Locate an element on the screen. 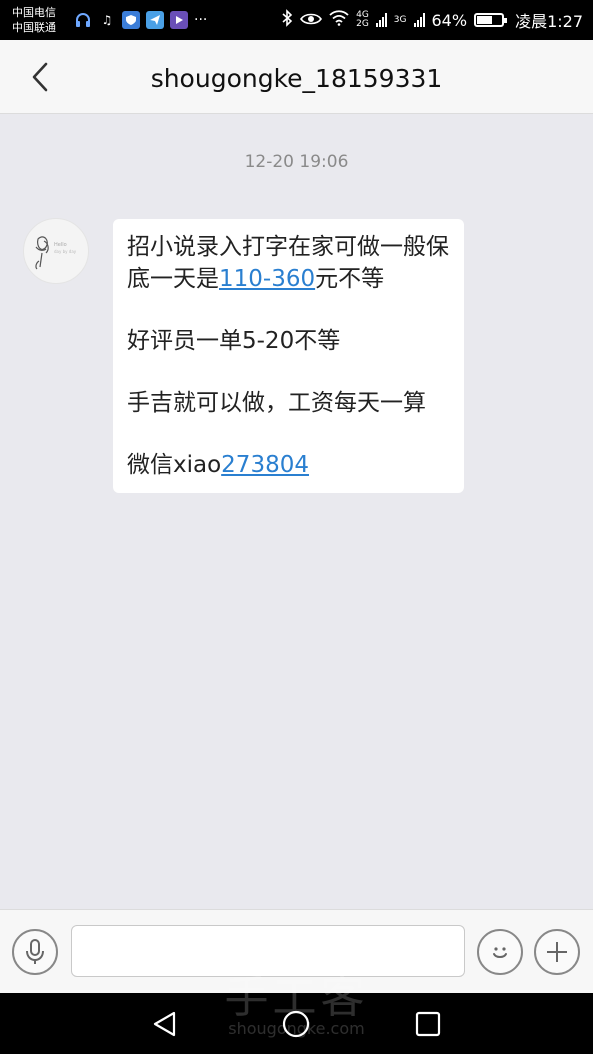  triangle-back-icon is located at coordinates (164, 1024).